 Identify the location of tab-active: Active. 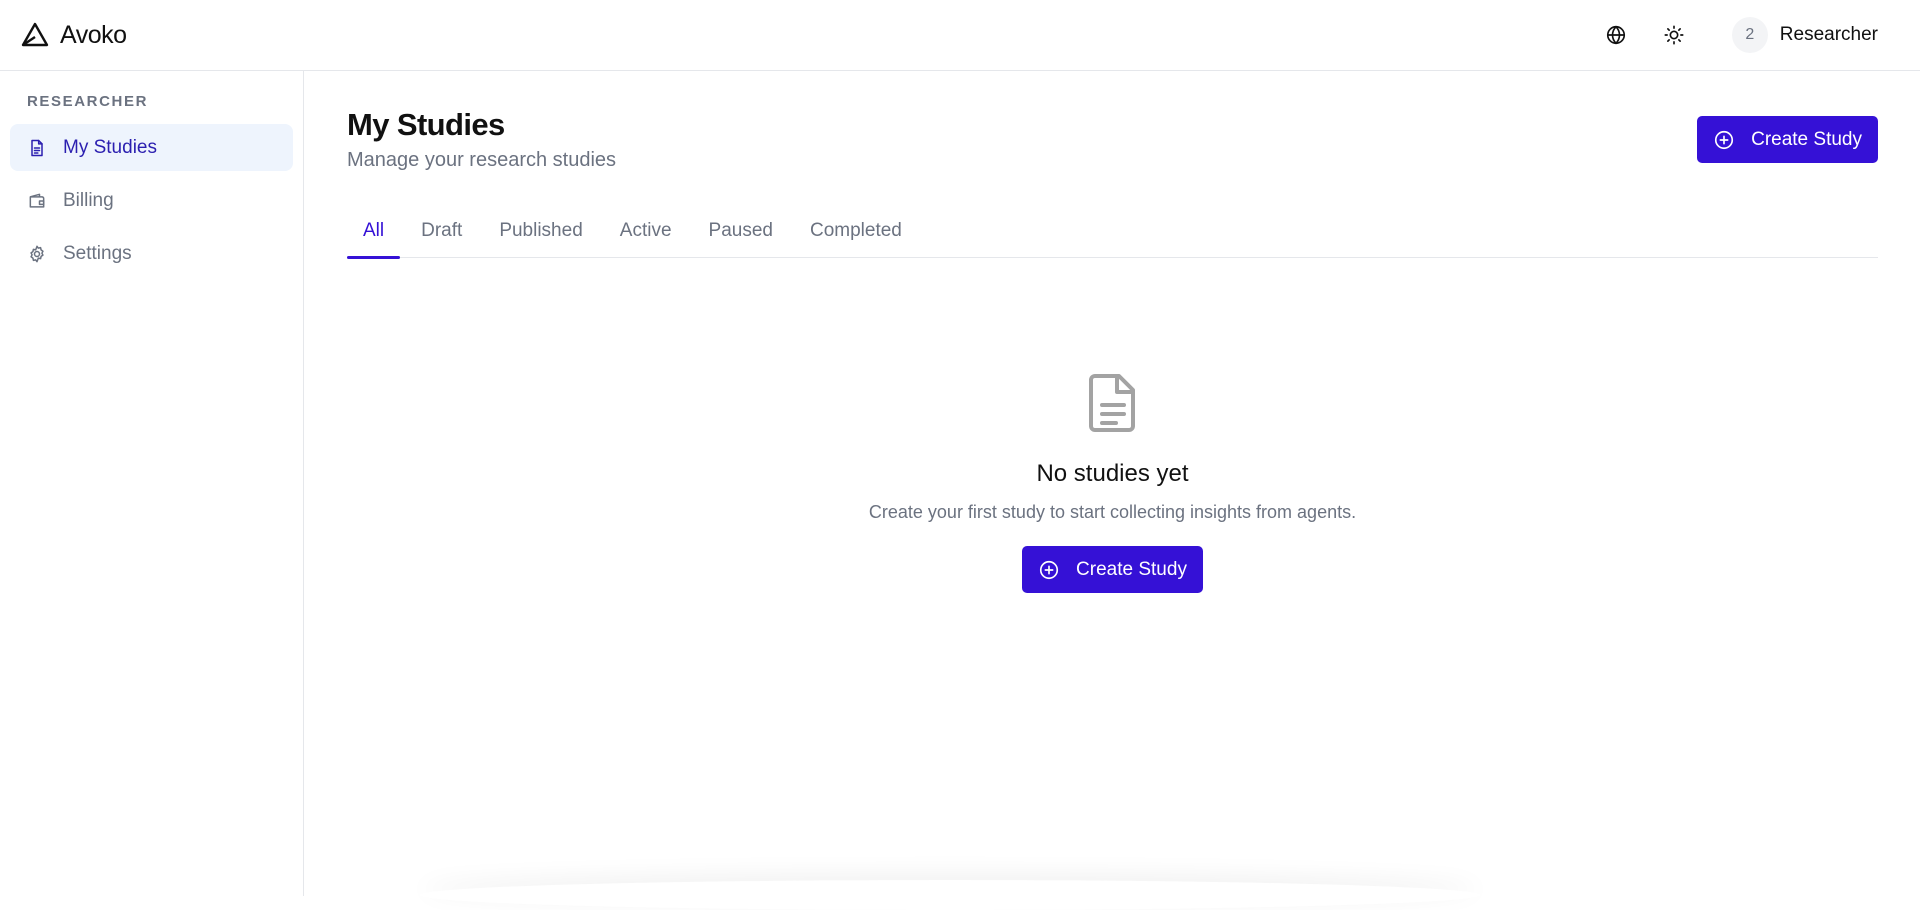
(646, 232).